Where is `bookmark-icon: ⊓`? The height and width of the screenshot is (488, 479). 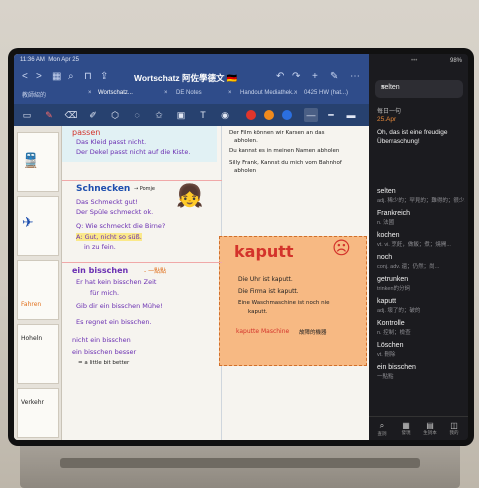
bookmark-icon: ⊓ is located at coordinates (88, 76).